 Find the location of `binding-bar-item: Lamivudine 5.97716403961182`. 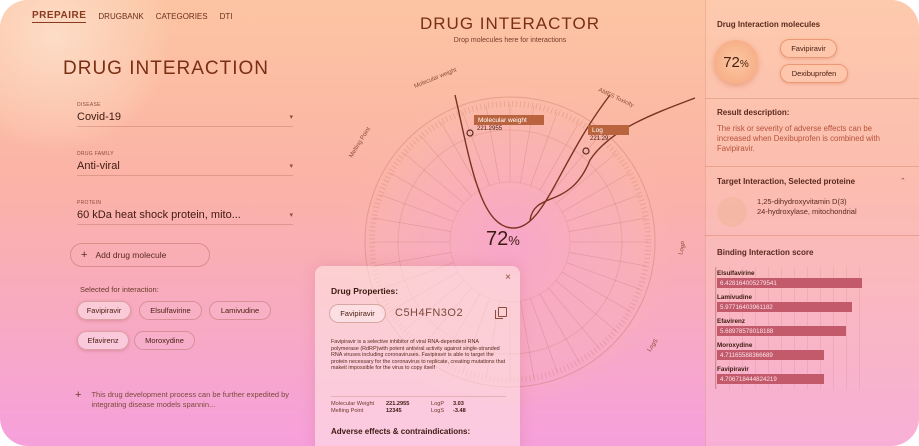

binding-bar-item: Lamivudine 5.97716403961182 is located at coordinates (785, 303).